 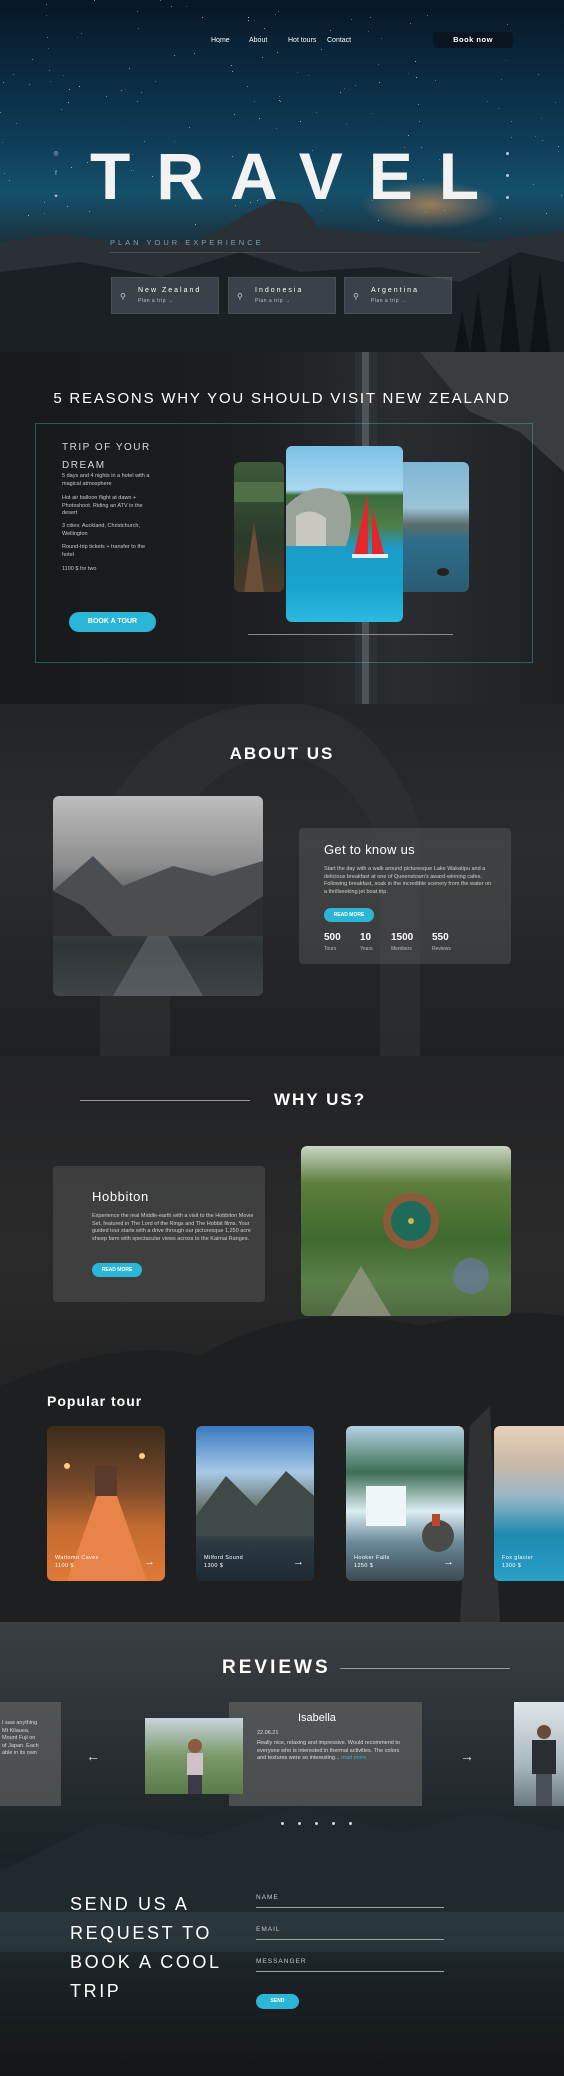 What do you see at coordinates (220, 40) in the screenshot?
I see `nav-home: Home` at bounding box center [220, 40].